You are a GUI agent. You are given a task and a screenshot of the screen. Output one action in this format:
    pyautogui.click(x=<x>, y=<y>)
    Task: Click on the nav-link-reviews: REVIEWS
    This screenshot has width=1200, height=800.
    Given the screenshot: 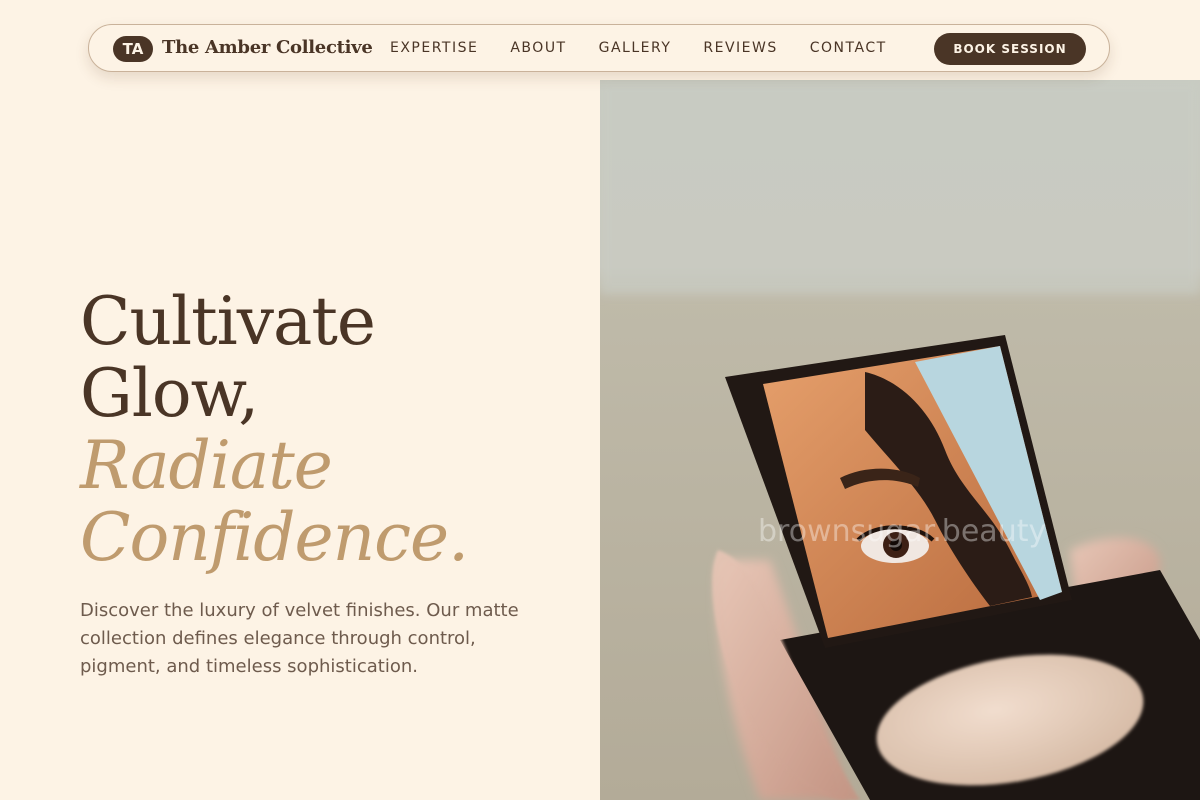 What is the action you would take?
    pyautogui.click(x=740, y=48)
    